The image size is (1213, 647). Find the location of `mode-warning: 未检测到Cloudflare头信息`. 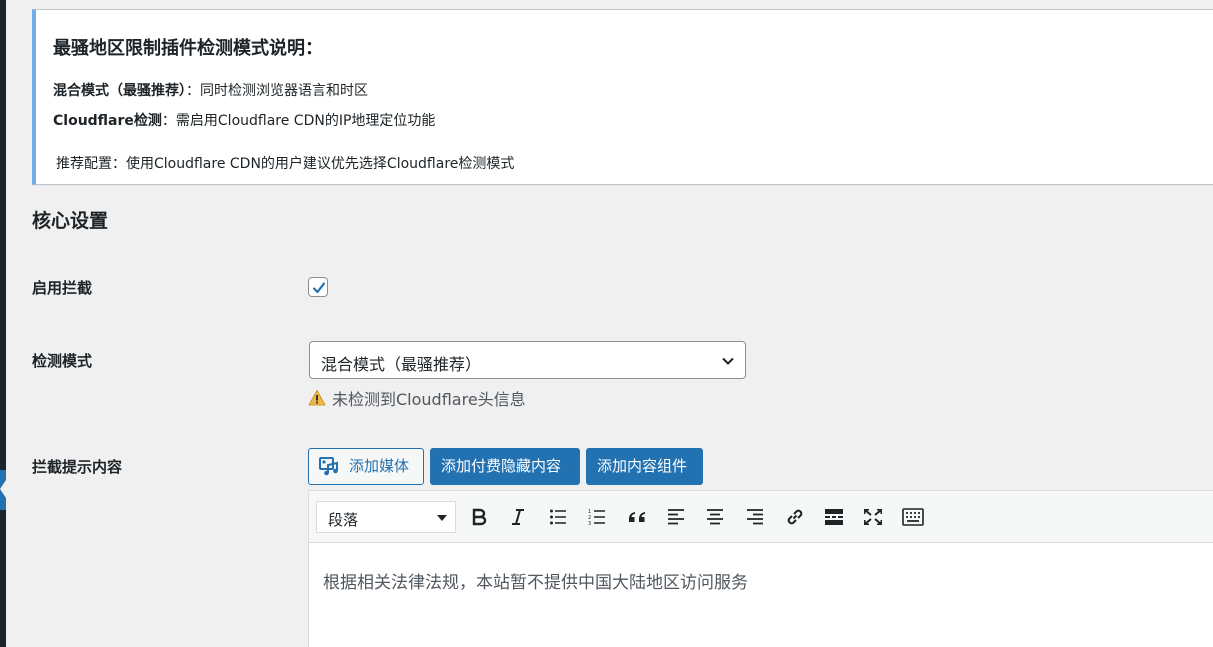

mode-warning: 未检测到Cloudflare头信息 is located at coordinates (417, 398).